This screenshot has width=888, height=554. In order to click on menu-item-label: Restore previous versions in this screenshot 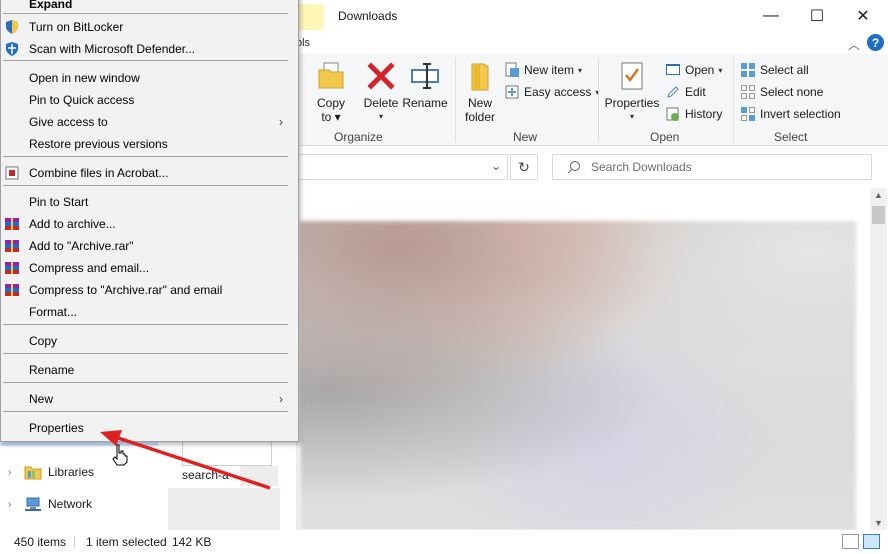, I will do `click(98, 144)`.